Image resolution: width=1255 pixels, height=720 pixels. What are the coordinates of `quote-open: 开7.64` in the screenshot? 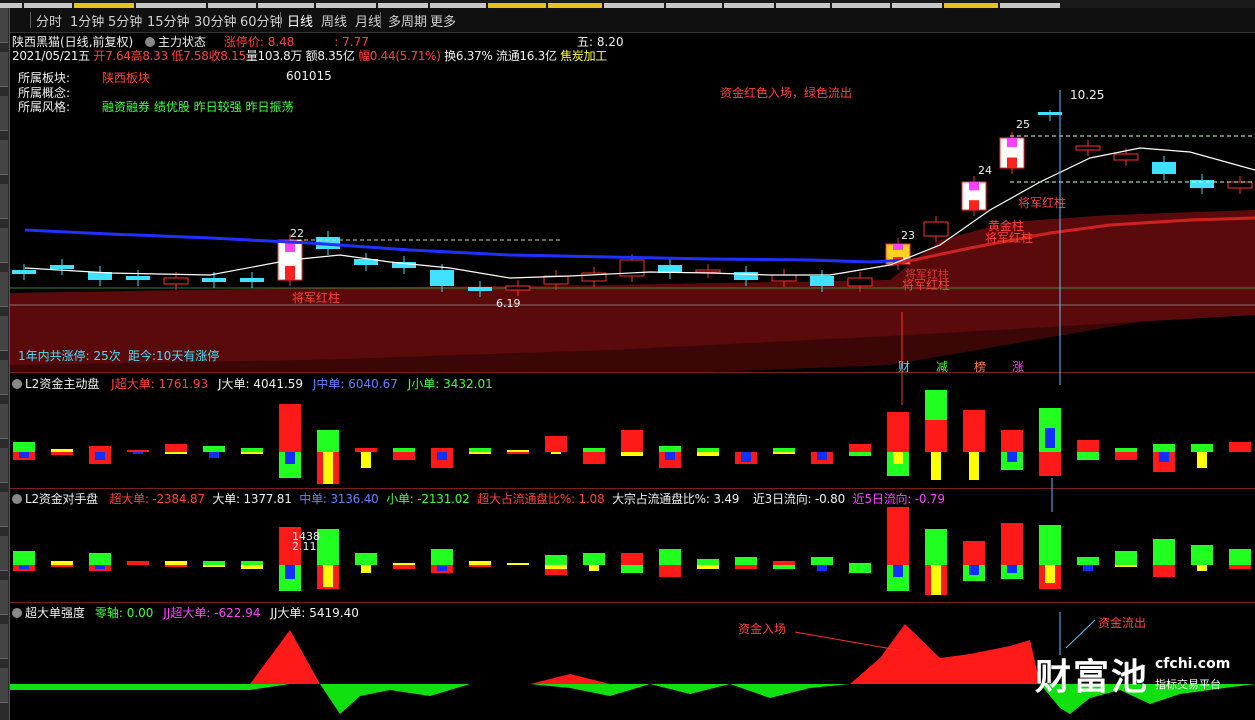 It's located at (112, 56).